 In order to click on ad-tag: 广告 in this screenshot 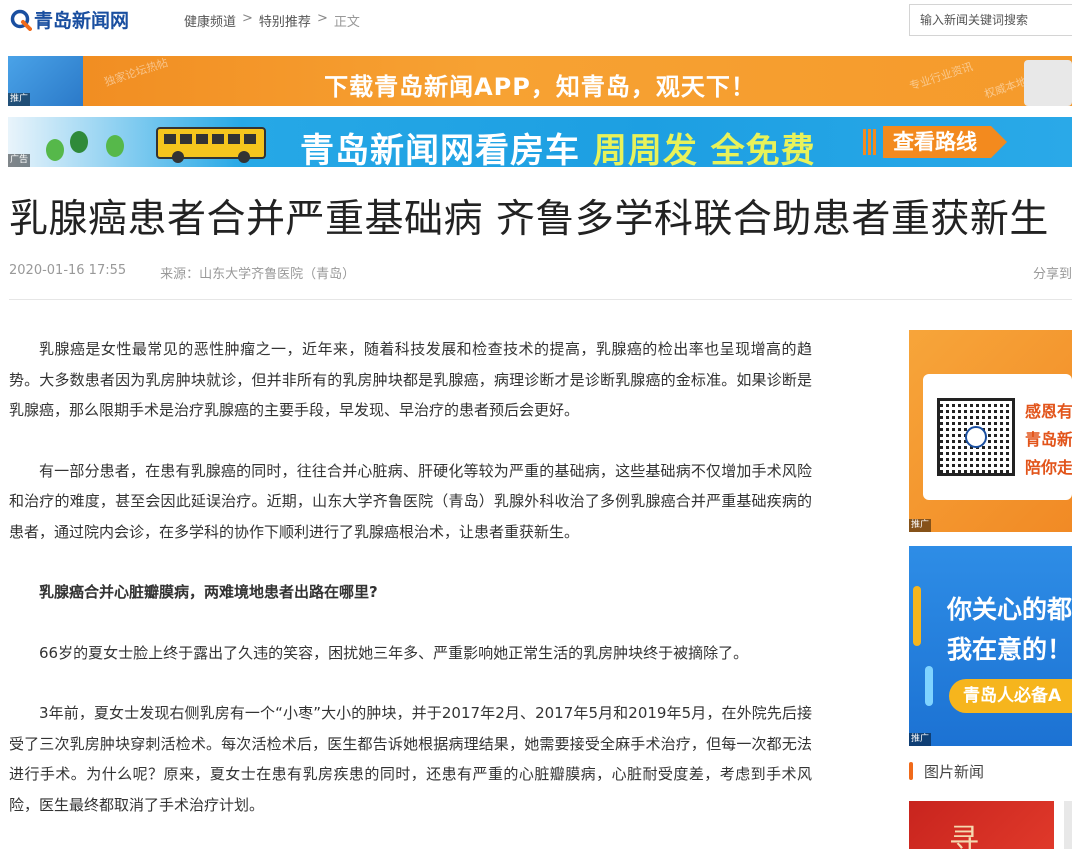, I will do `click(19, 160)`.